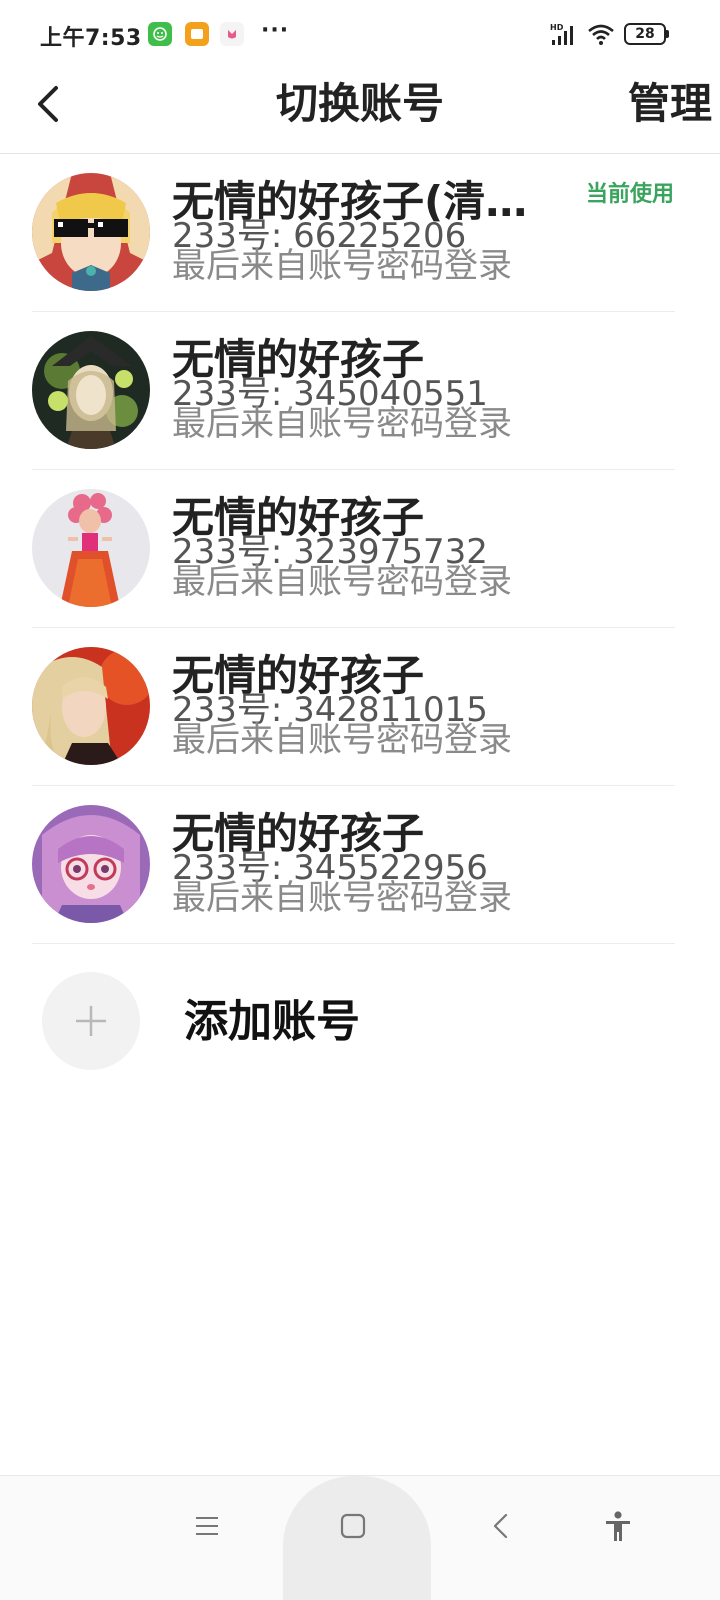 The height and width of the screenshot is (1600, 720). What do you see at coordinates (561, 34) in the screenshot?
I see `signal-icon: HD` at bounding box center [561, 34].